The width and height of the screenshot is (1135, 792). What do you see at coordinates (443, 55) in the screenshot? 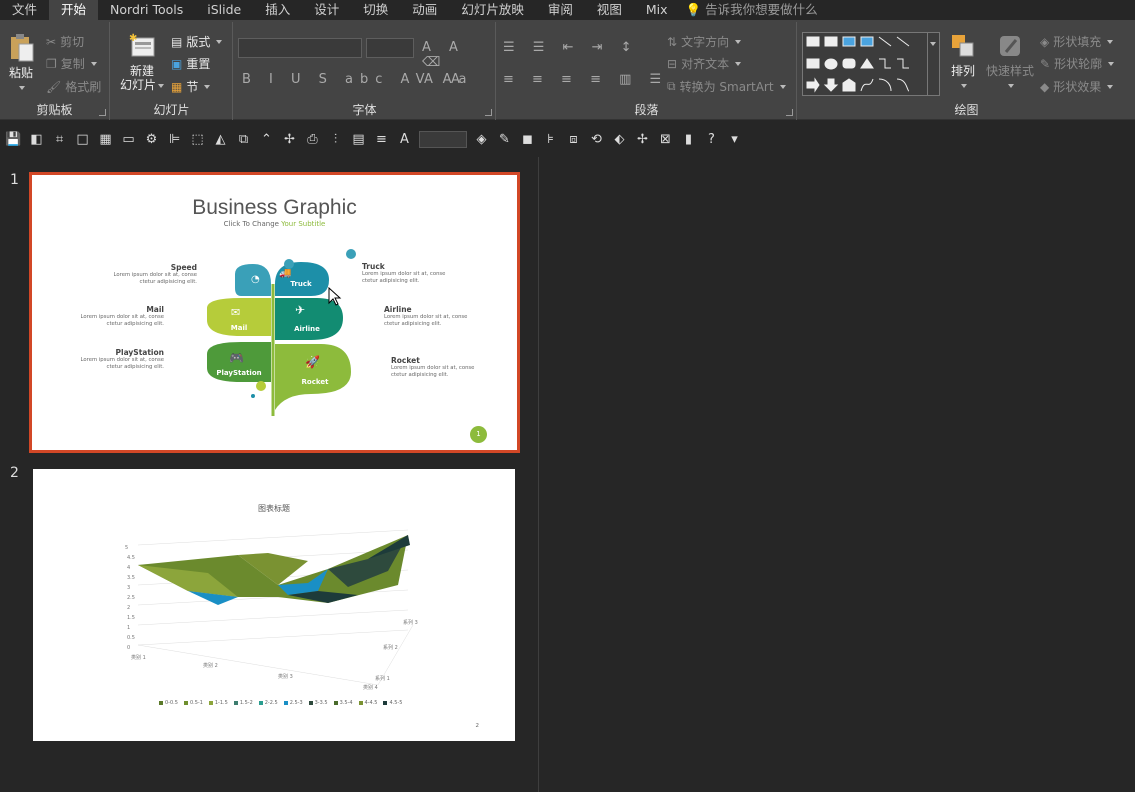
I see `font-size-controls: A A ⌫` at bounding box center [443, 55].